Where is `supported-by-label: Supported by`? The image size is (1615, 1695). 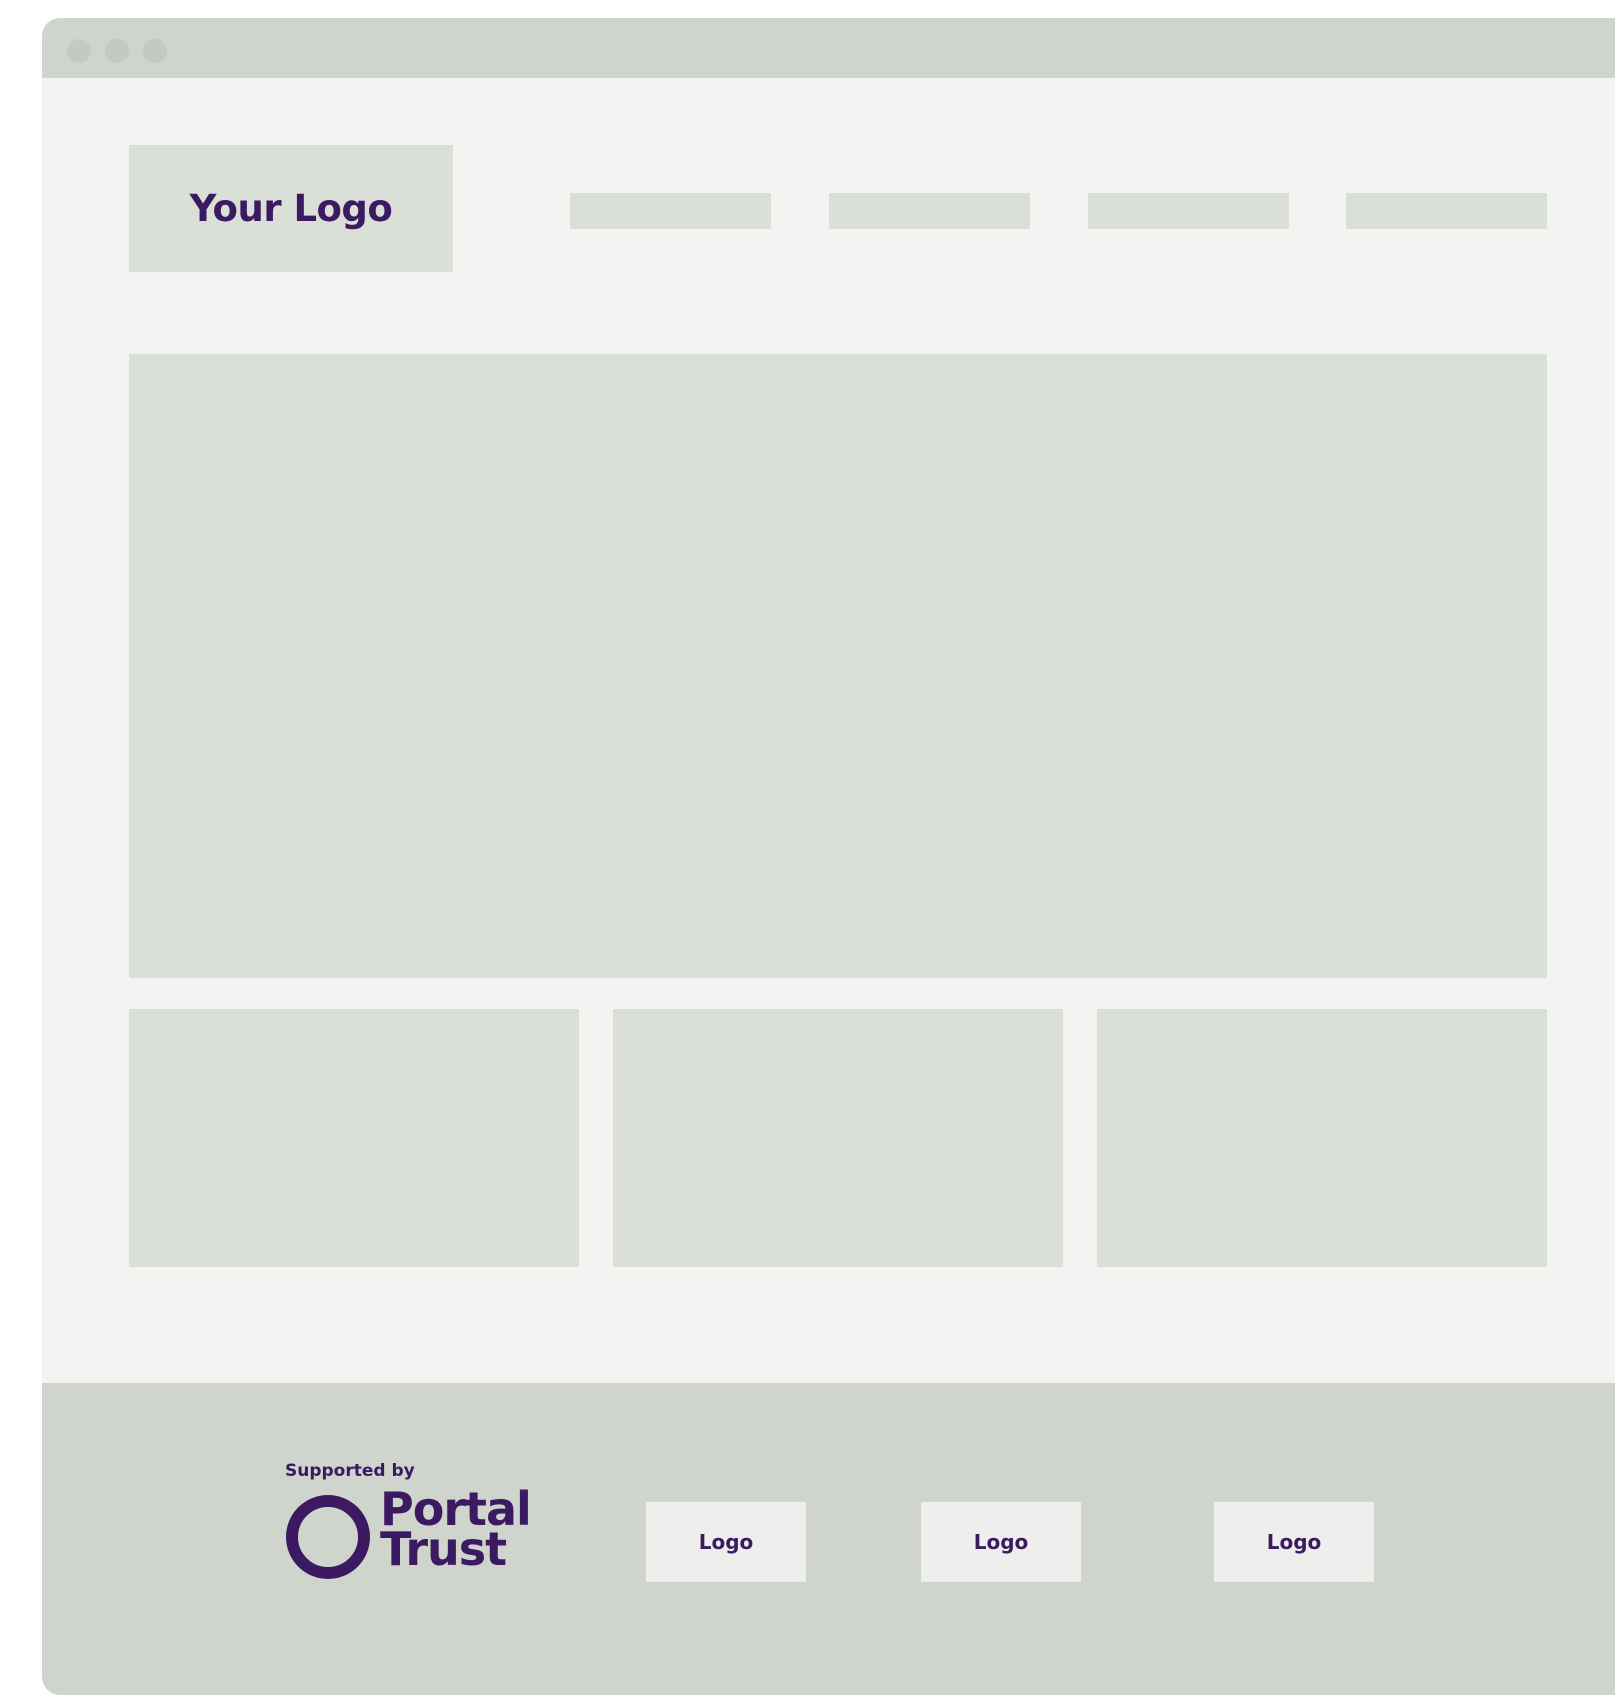 supported-by-label: Supported by is located at coordinates (350, 1471).